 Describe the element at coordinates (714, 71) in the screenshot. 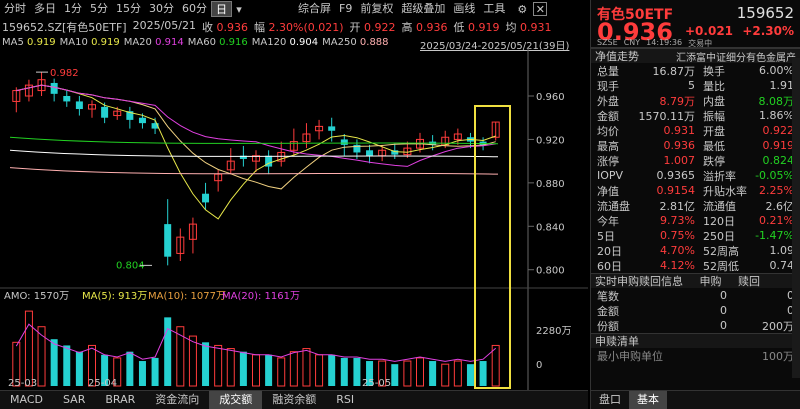

I see `stat-label-2: 换手` at that location.